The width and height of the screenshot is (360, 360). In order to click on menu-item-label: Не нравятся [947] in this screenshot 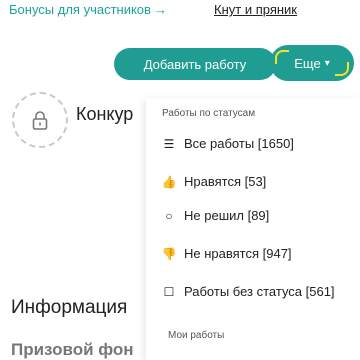, I will do `click(238, 253)`.